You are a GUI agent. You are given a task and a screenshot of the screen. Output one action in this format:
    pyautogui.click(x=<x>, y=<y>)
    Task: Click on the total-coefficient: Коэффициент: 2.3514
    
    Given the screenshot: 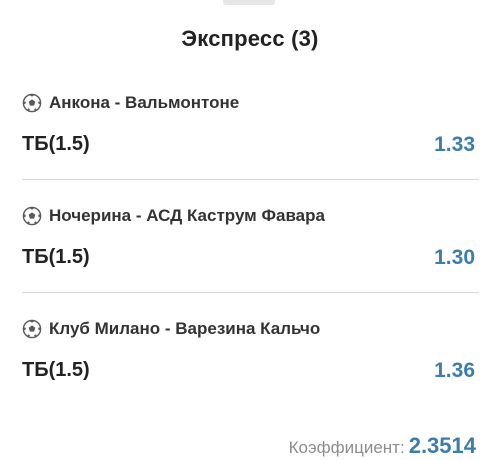 What is the action you would take?
    pyautogui.click(x=382, y=446)
    